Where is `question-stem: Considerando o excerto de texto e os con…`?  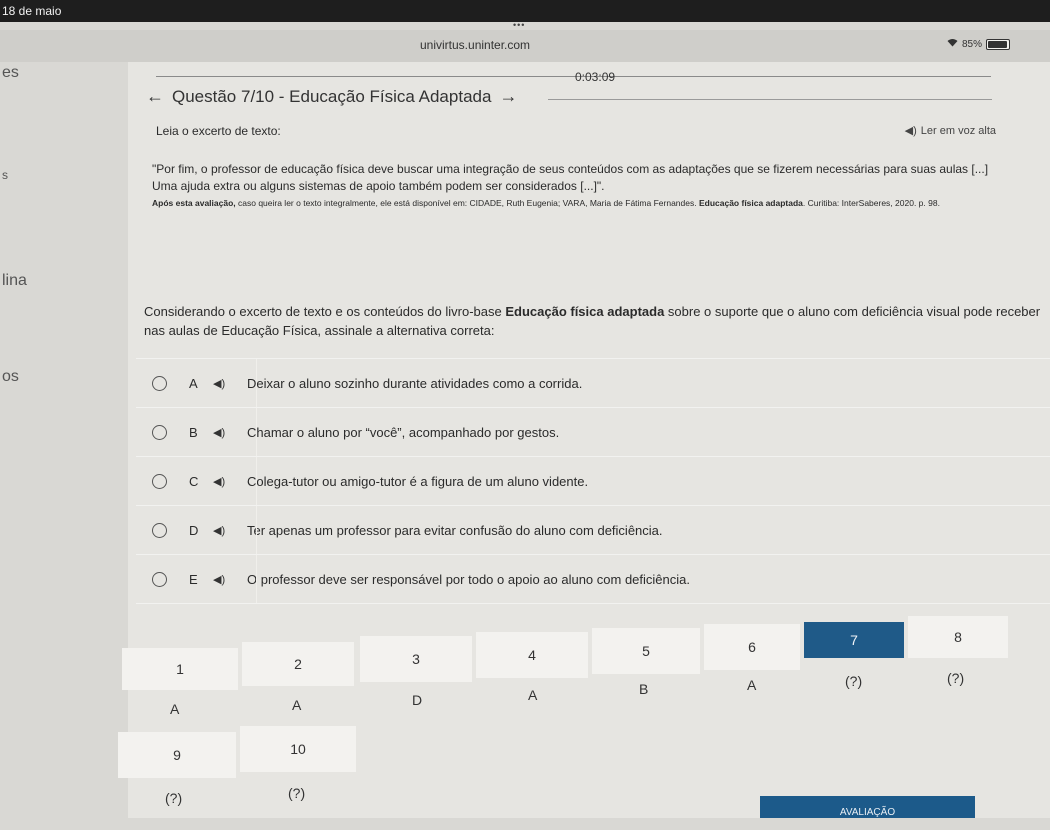
question-stem: Considerando o excerto de texto e os con… is located at coordinates (594, 321).